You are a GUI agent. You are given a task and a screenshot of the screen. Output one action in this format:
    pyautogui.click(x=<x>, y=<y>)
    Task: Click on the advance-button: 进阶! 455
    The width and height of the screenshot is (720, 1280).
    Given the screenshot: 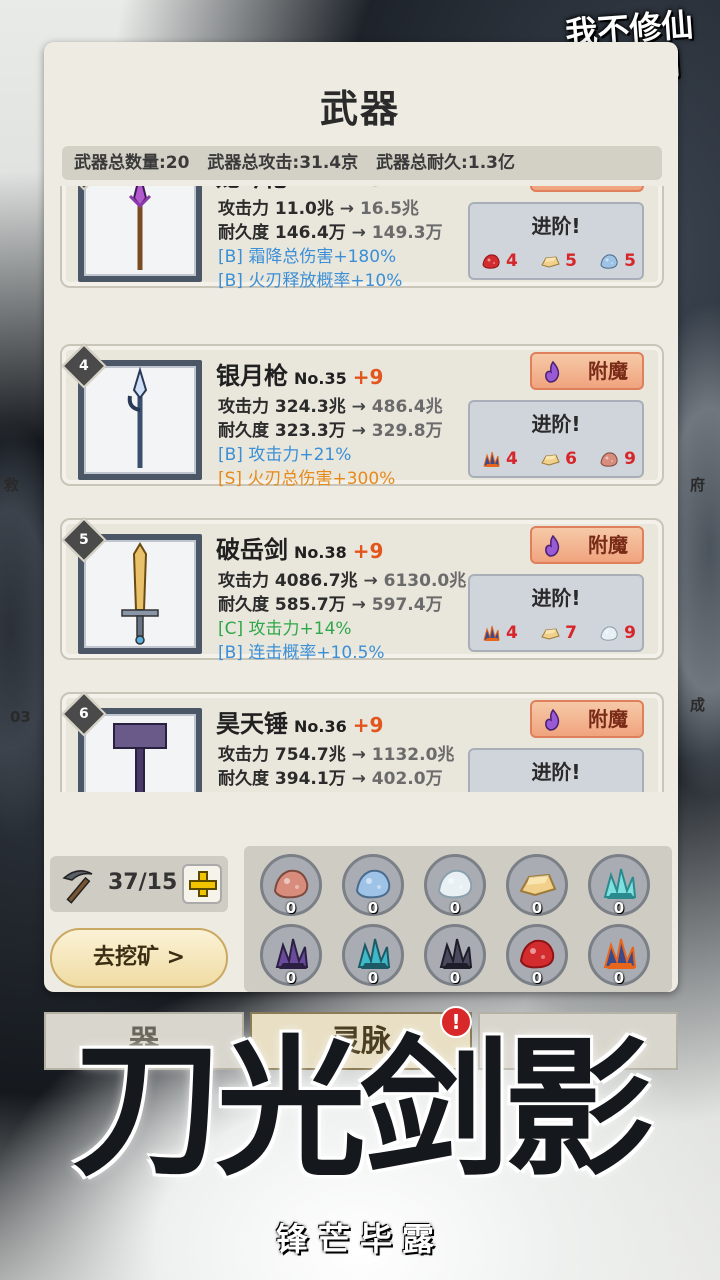 What is the action you would take?
    pyautogui.click(x=556, y=241)
    